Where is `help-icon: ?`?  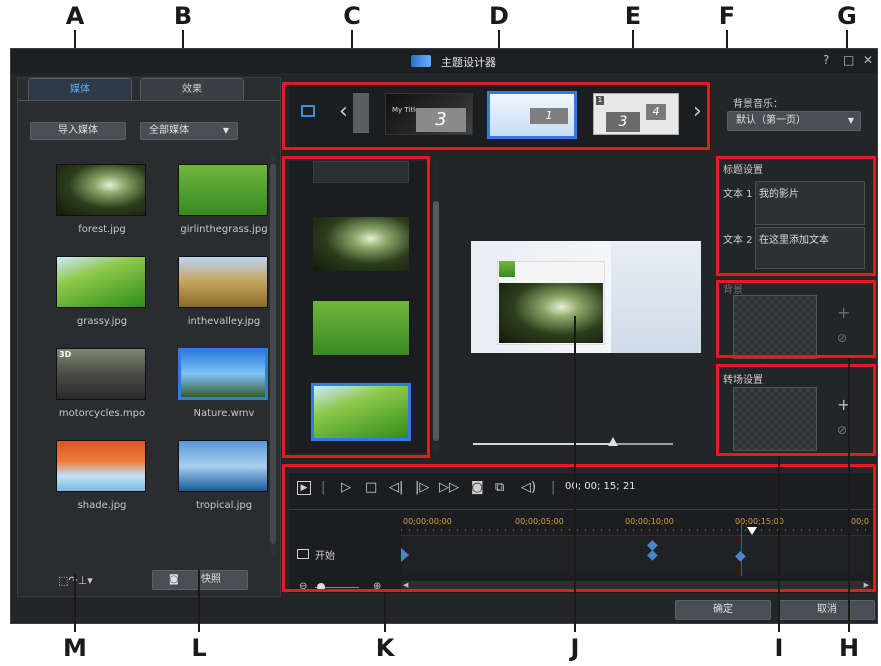 help-icon: ? is located at coordinates (826, 60).